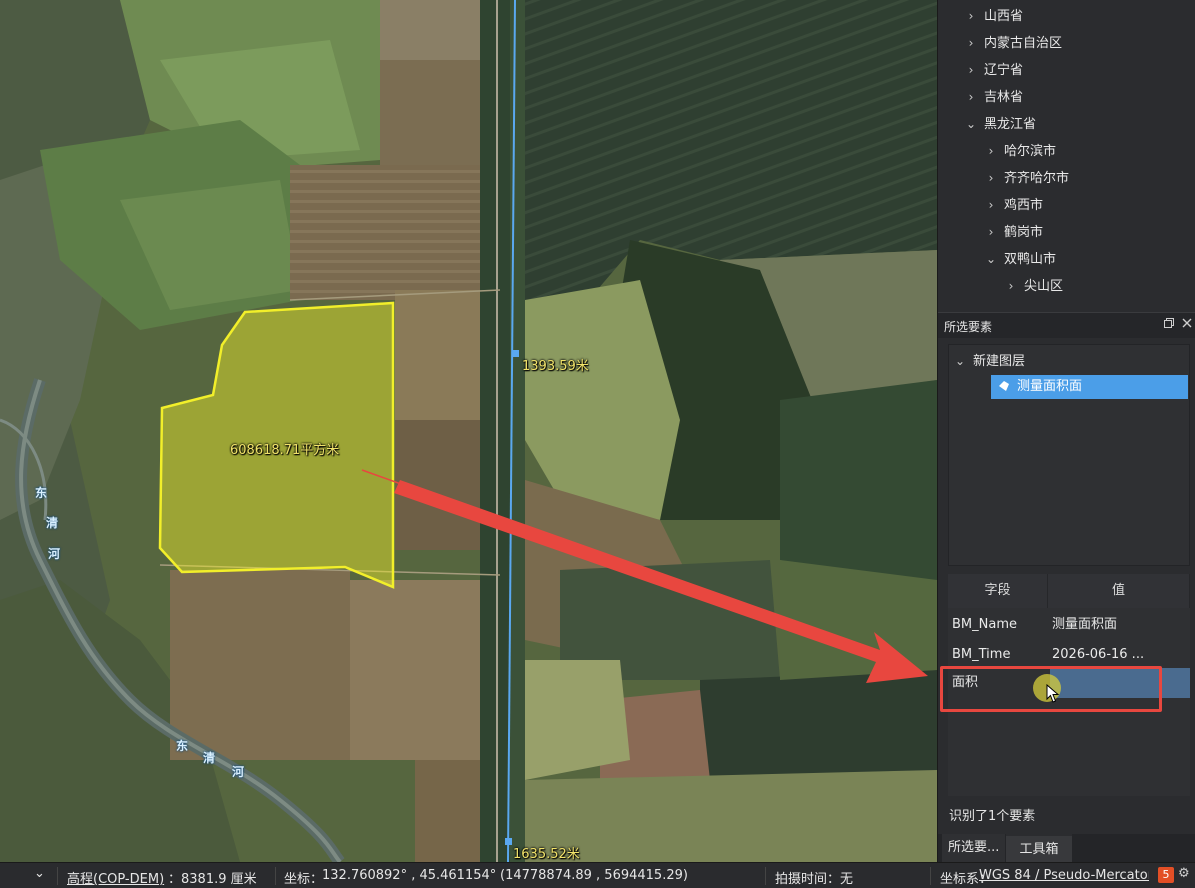  I want to click on tree-item-label: 齐齐哈尔市, so click(1037, 178).